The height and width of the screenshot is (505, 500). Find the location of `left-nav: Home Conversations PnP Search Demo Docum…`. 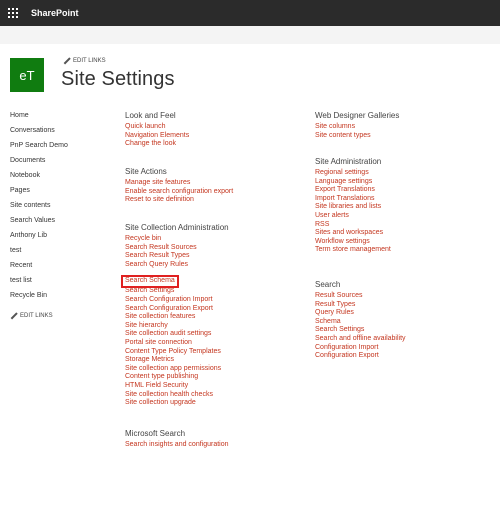

left-nav: Home Conversations PnP Search Demo Docum… is located at coordinates (39, 205).